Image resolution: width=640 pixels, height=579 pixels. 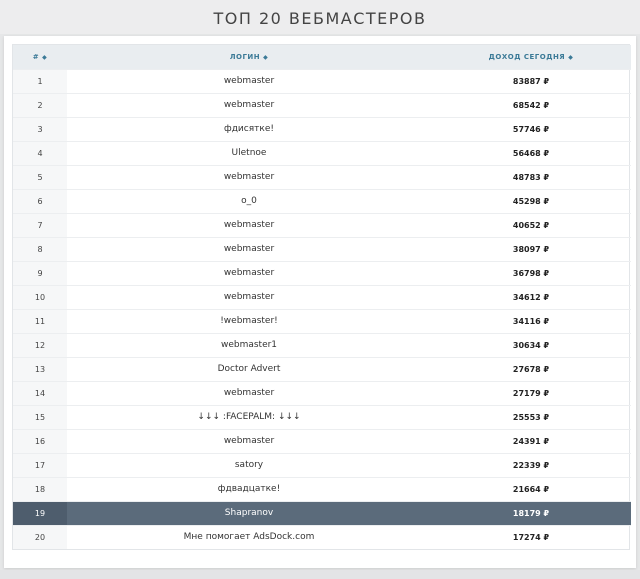 What do you see at coordinates (531, 177) in the screenshot?
I see `income-cell: 48783 ₽` at bounding box center [531, 177].